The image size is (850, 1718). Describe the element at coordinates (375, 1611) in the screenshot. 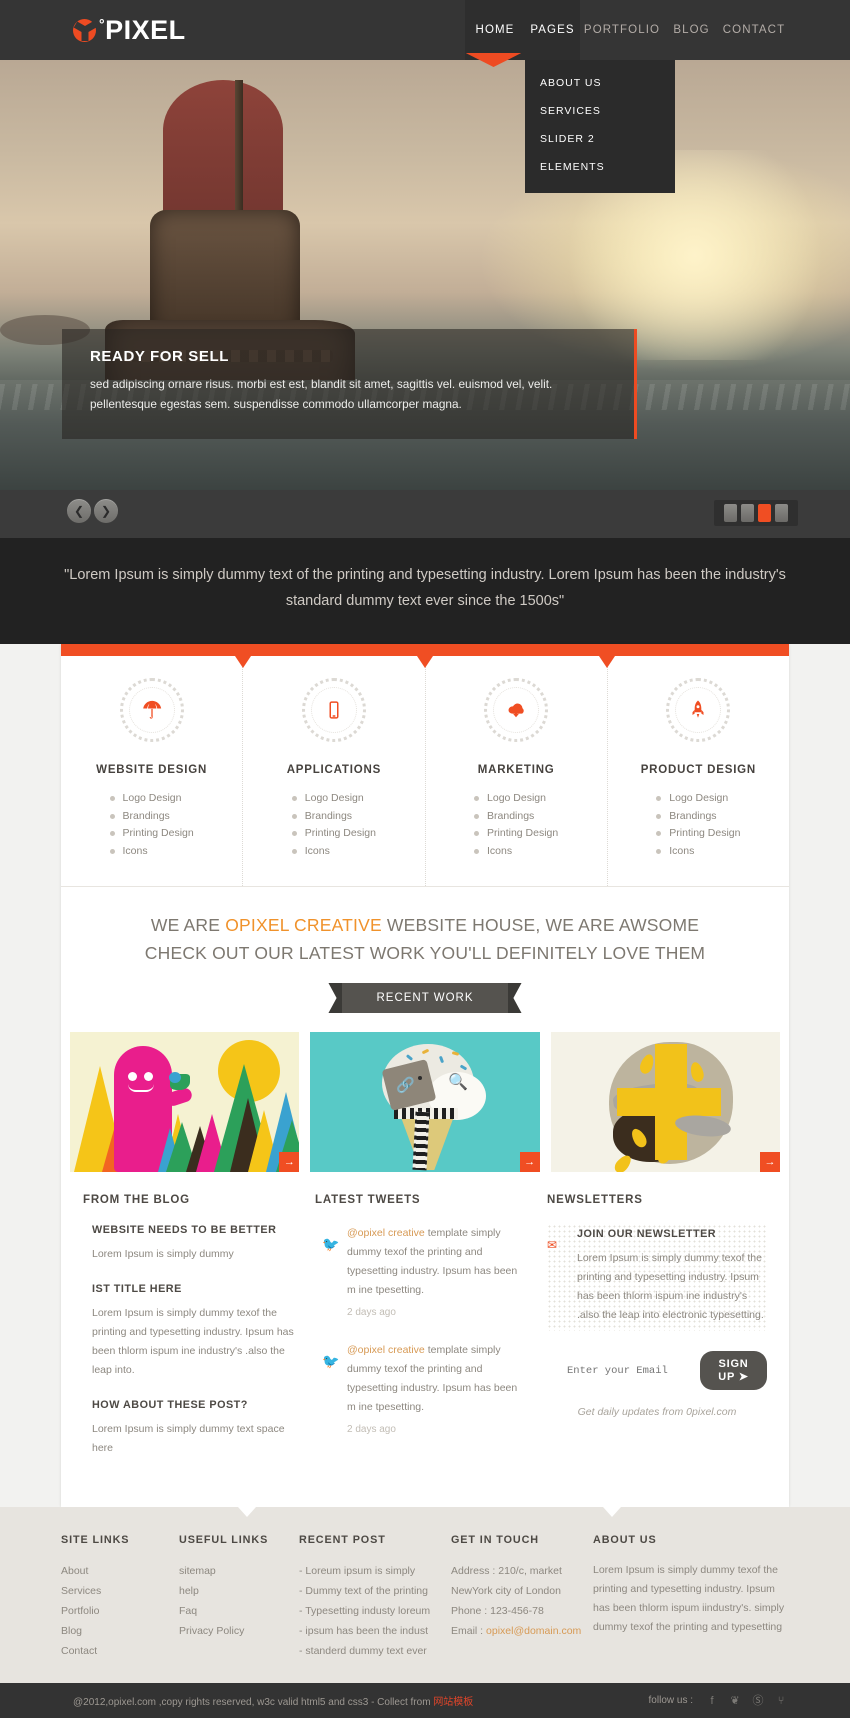

I see `footer-link: - Typesetting industy loreum` at that location.